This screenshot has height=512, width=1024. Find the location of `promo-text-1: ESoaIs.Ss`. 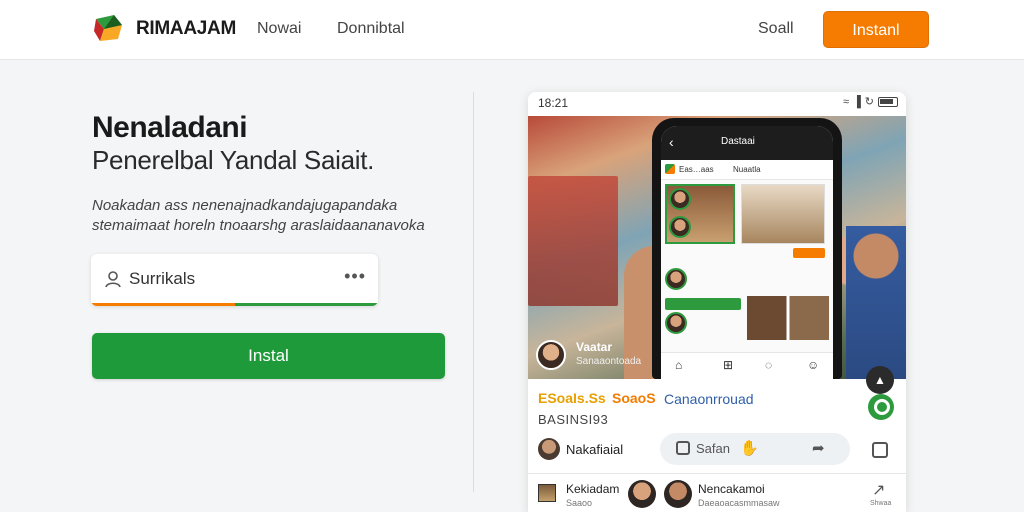

promo-text-1: ESoaIs.Ss is located at coordinates (572, 398).